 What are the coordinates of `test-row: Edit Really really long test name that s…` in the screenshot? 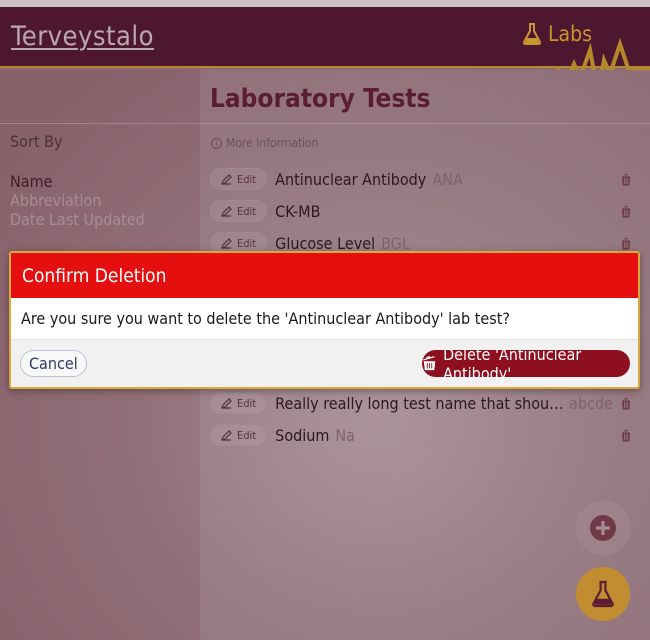 It's located at (425, 403).